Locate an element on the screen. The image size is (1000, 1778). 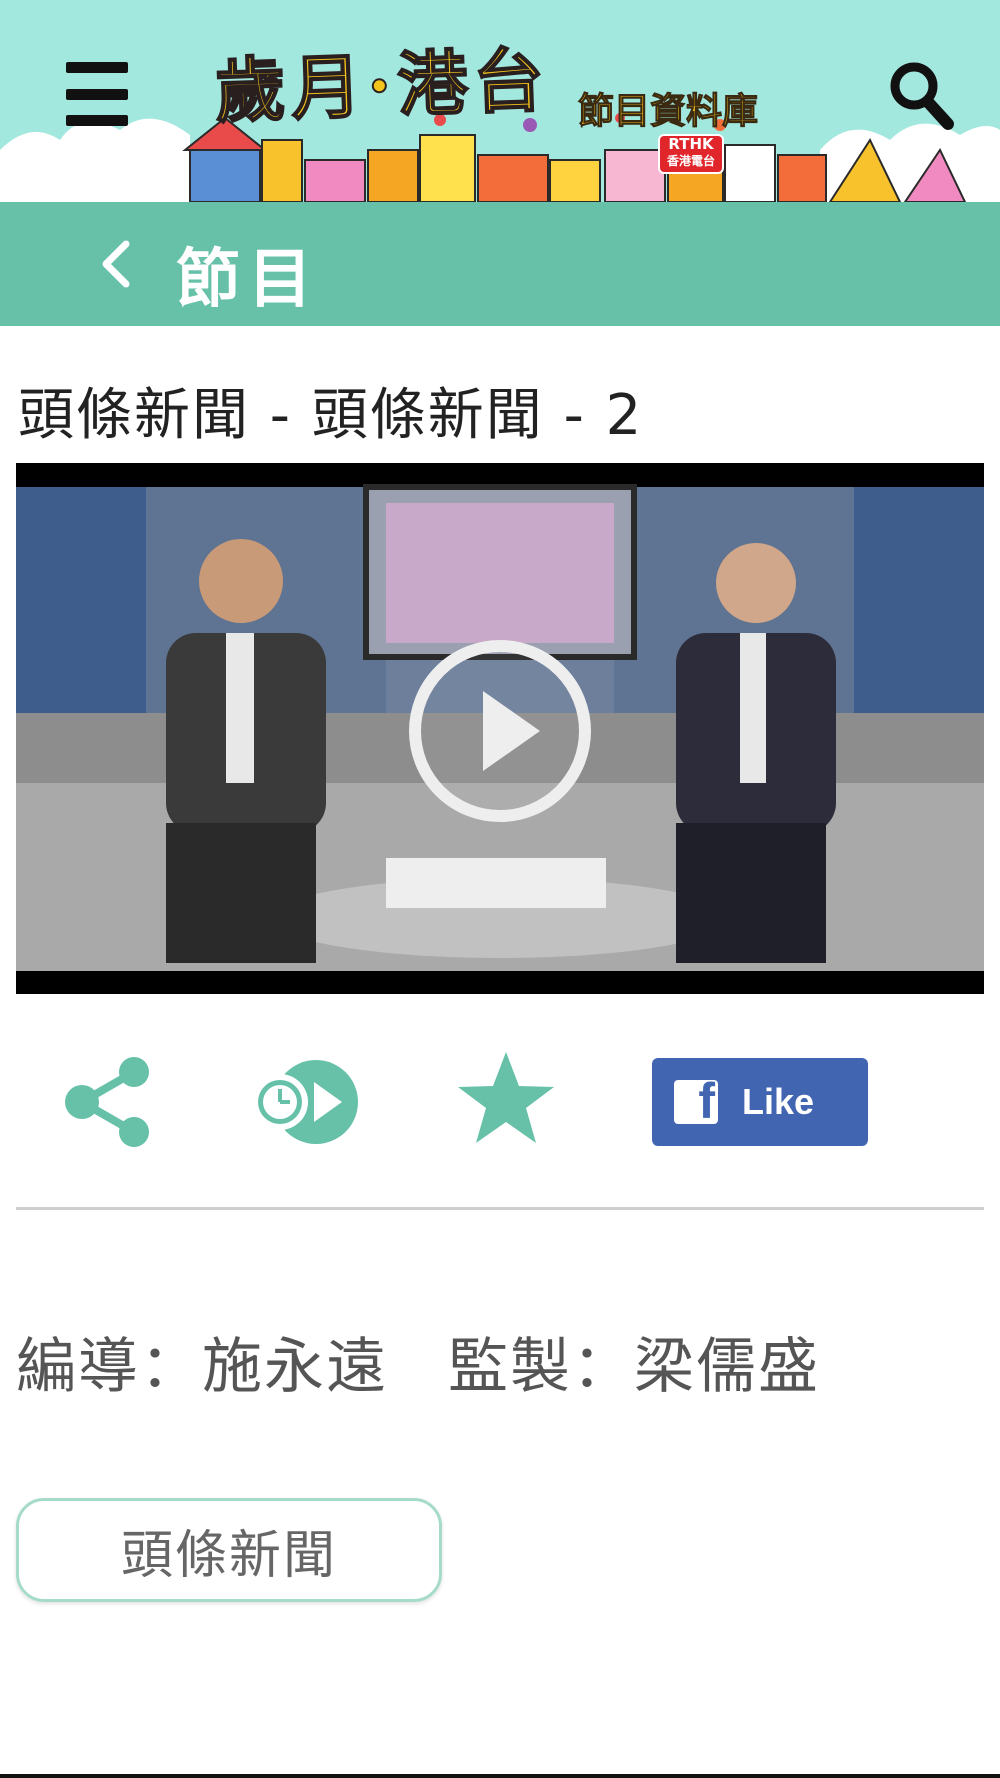
search-icon is located at coordinates (921, 95).